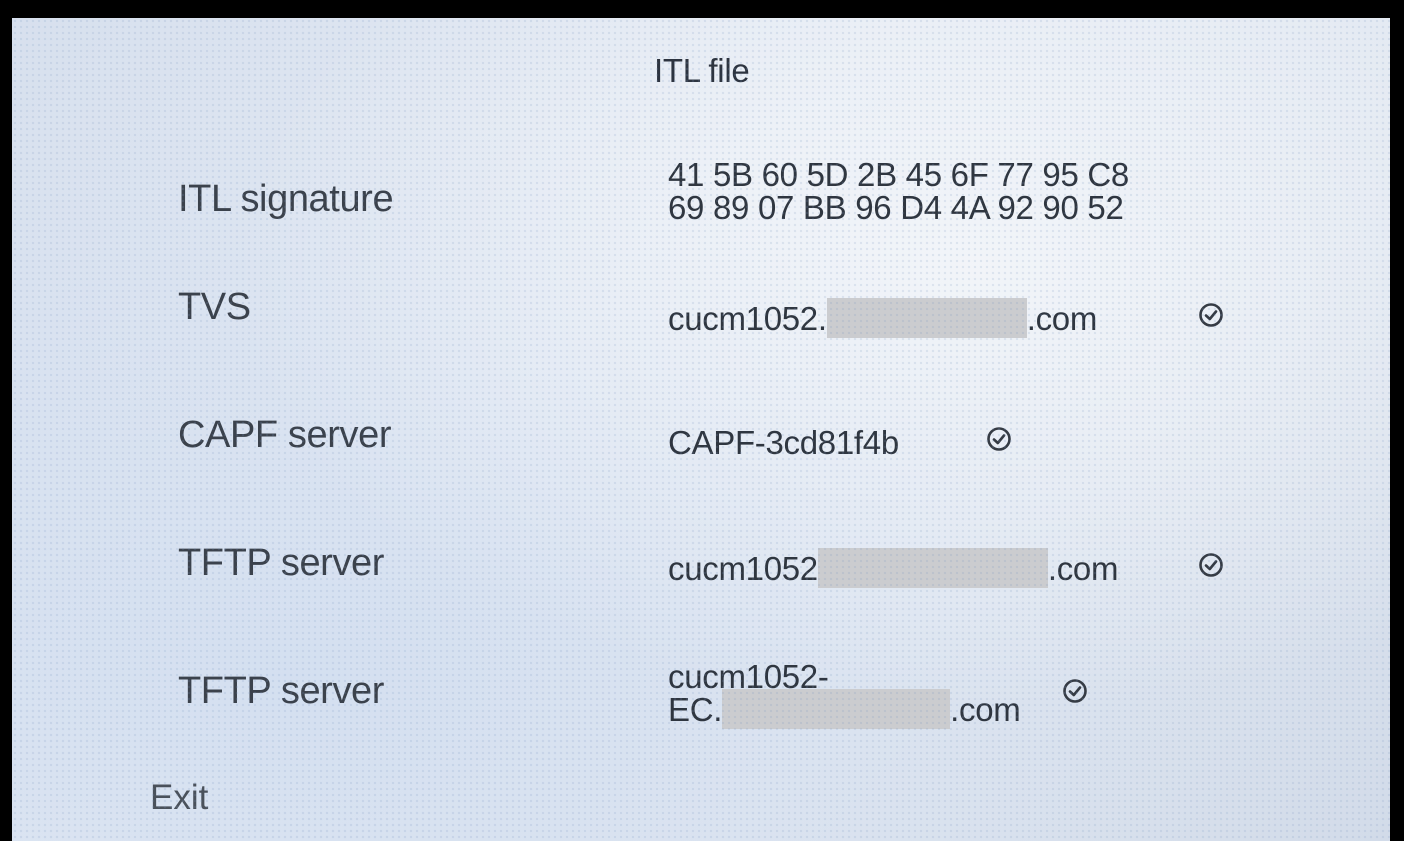  What do you see at coordinates (281, 563) in the screenshot?
I see `tftp-server-label: TFTP server` at bounding box center [281, 563].